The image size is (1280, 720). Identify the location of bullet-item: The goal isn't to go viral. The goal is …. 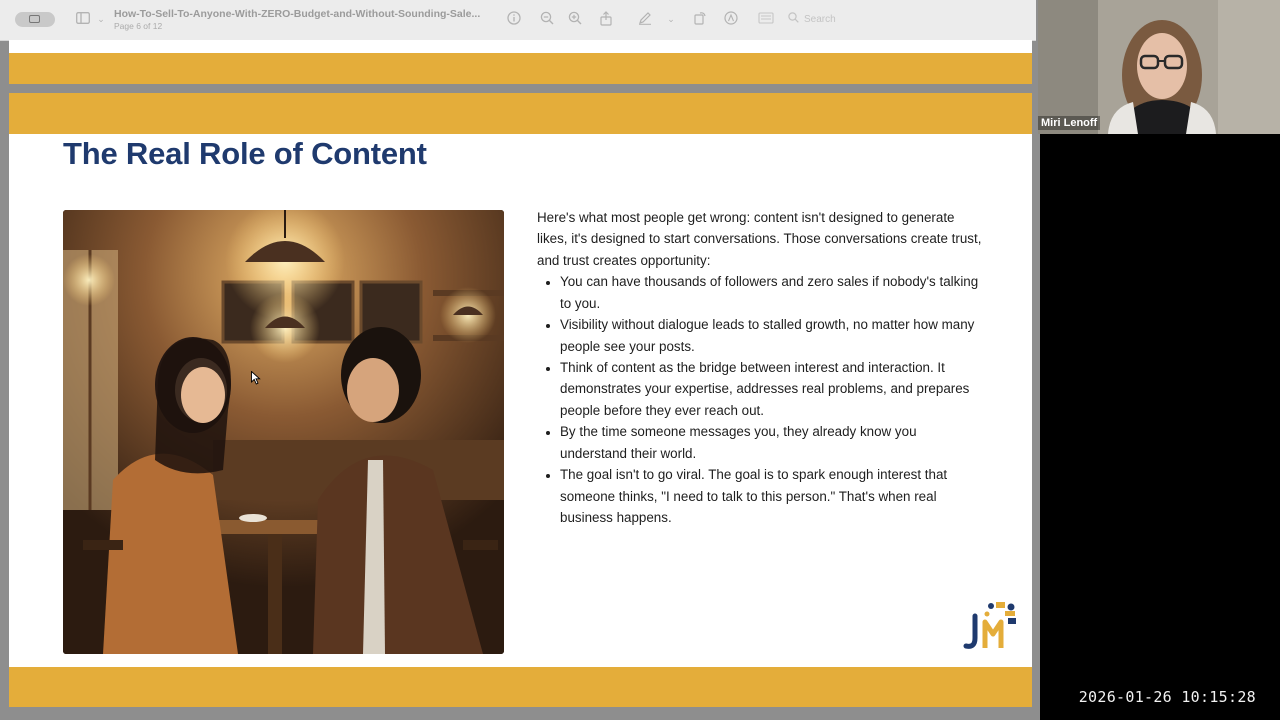
(773, 496).